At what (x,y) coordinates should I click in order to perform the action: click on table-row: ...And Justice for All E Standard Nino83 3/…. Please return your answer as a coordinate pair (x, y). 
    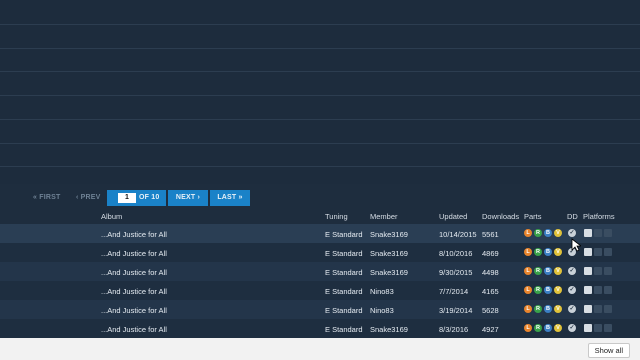
    Looking at the image, I should click on (320, 309).